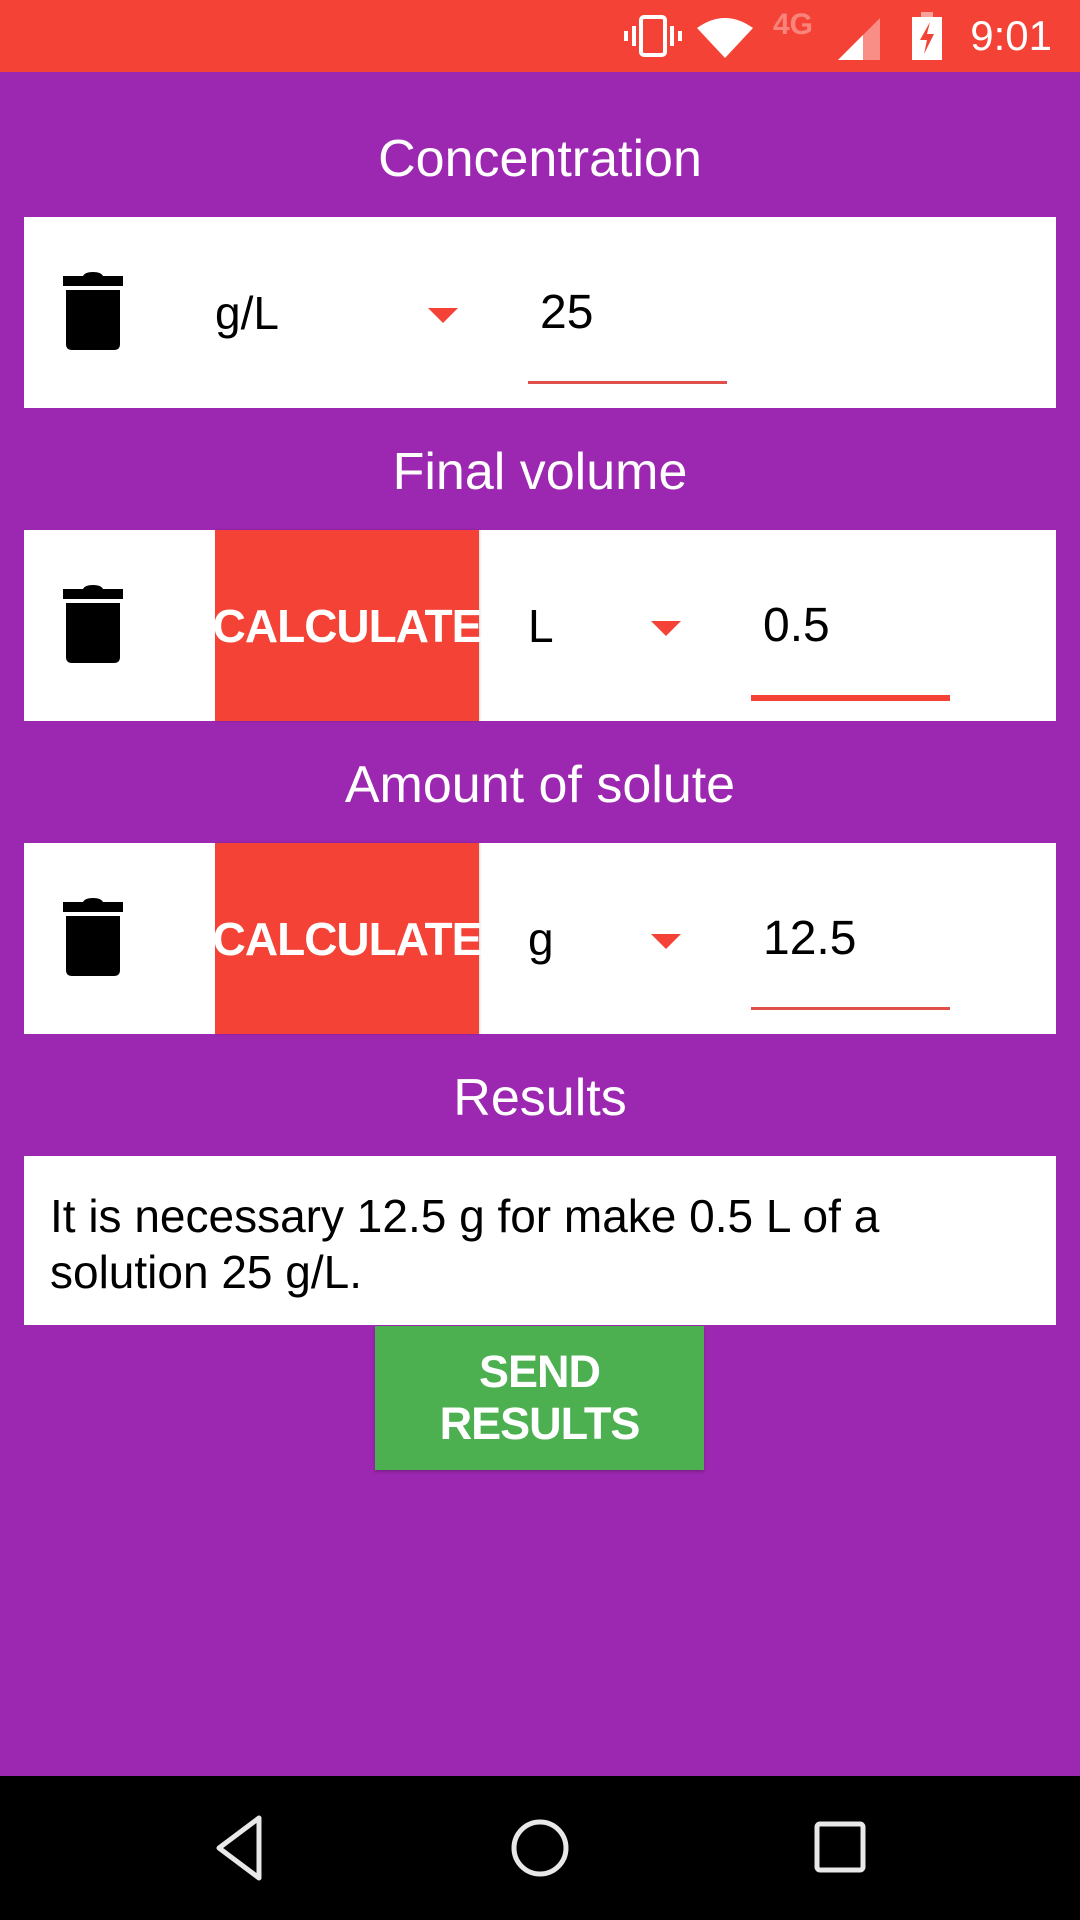 The image size is (1080, 1920). Describe the element at coordinates (793, 24) in the screenshot. I see `network-type-label: 4G` at that location.